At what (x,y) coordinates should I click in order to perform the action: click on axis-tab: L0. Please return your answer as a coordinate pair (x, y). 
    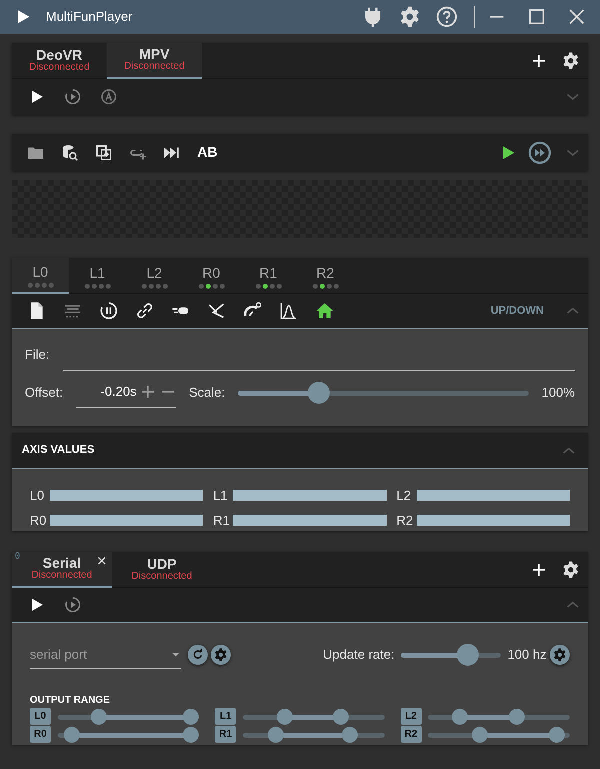
    Looking at the image, I should click on (40, 276).